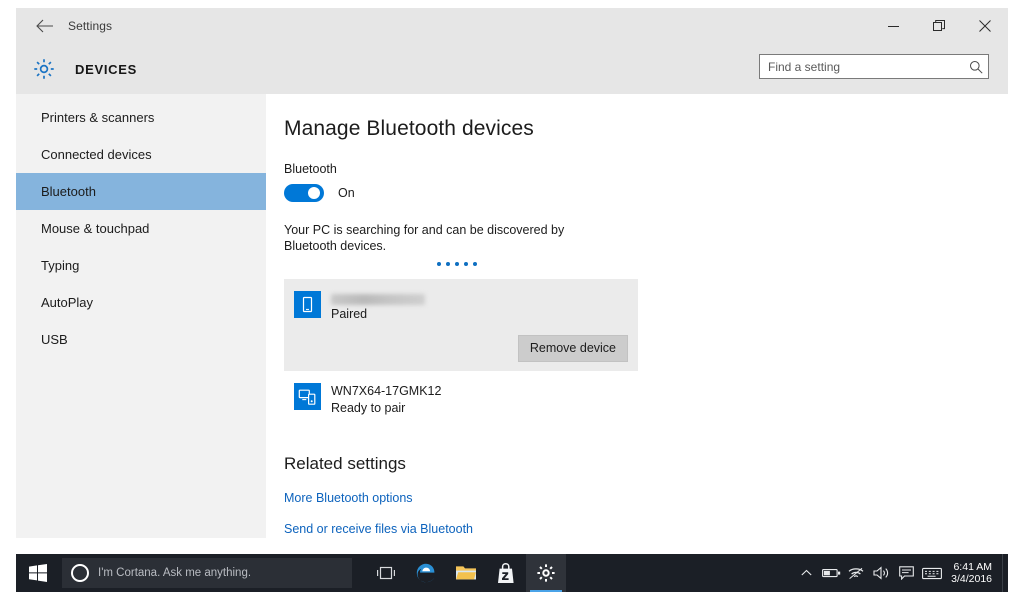 The height and width of the screenshot is (592, 1024). Describe the element at coordinates (60, 265) in the screenshot. I see `sidebar-item-label: Typing` at that location.